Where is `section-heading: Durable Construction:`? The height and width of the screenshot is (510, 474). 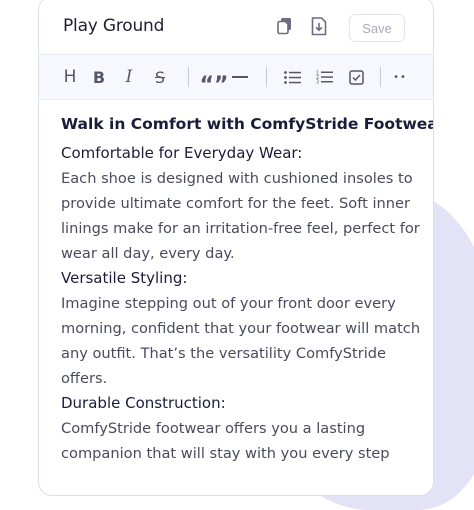 section-heading: Durable Construction: is located at coordinates (143, 403).